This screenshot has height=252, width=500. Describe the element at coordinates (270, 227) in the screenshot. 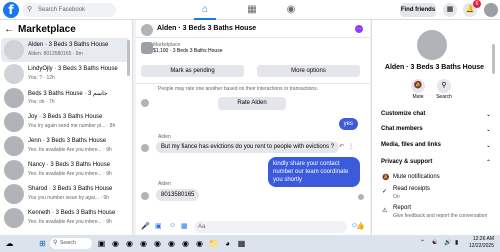

I see `message-input: Aa` at that location.